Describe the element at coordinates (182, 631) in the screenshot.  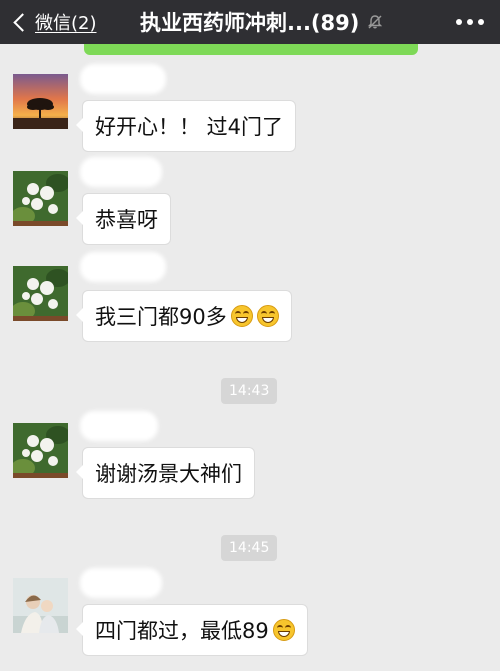
I see `message-text: 四门都过，最低89` at that location.